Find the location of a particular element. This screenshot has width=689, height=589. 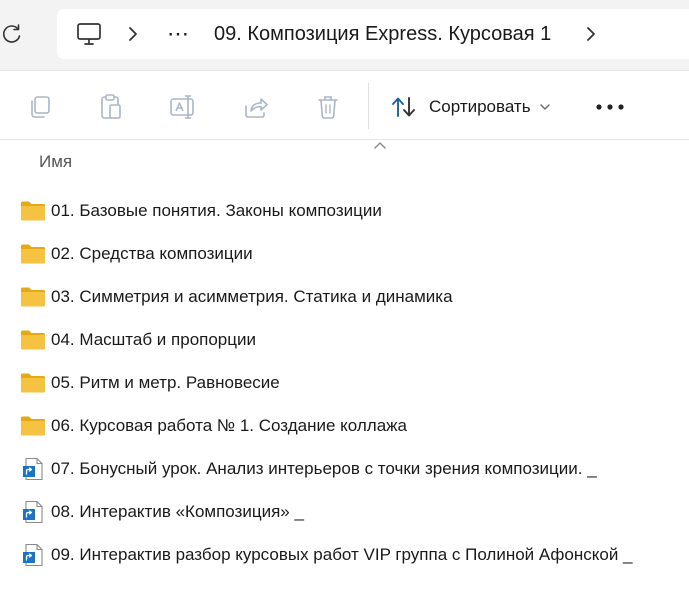

breadcrumb-overflow-button: ⋯ is located at coordinates (178, 34).